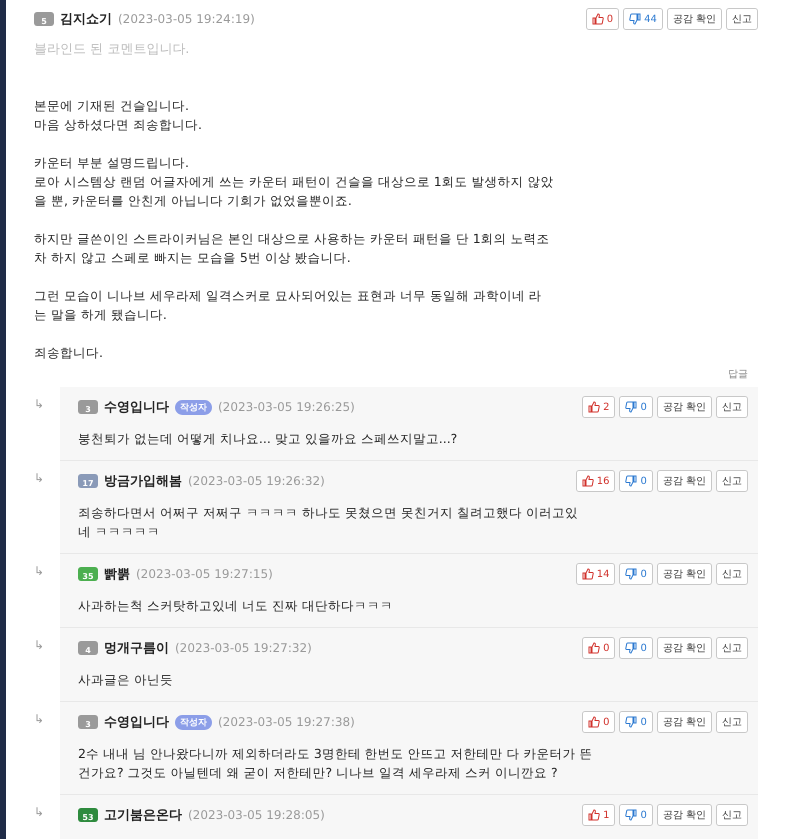 The width and height of the screenshot is (800, 839). I want to click on reply-text: 사과글은 아닌듯, so click(126, 680).